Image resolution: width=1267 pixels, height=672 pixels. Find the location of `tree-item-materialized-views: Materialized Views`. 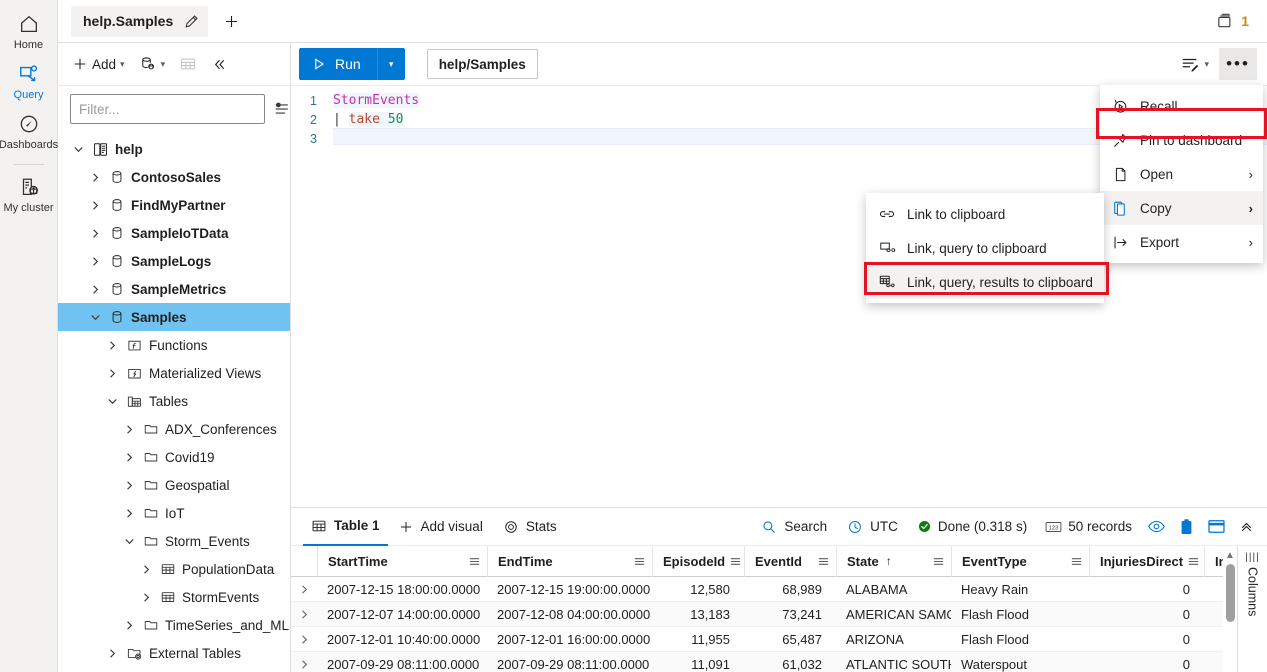

tree-item-materialized-views: Materialized Views is located at coordinates (174, 373).